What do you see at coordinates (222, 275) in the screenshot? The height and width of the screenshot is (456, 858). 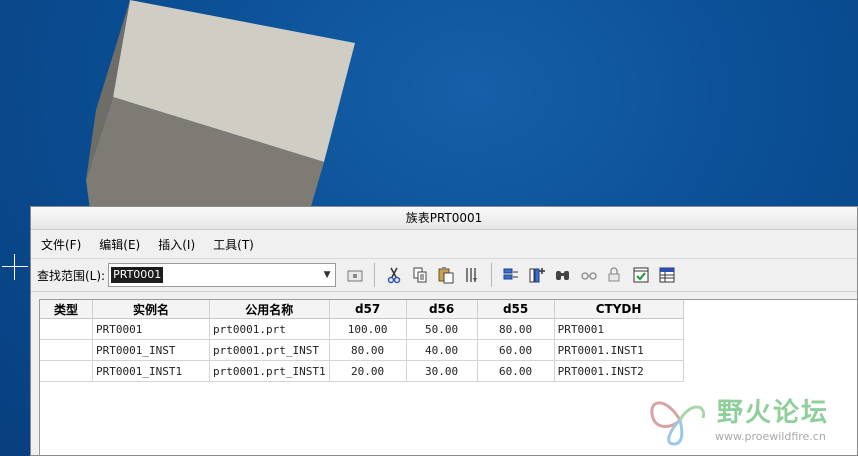 I see `lookup-combo: PRT0001 ▼` at bounding box center [222, 275].